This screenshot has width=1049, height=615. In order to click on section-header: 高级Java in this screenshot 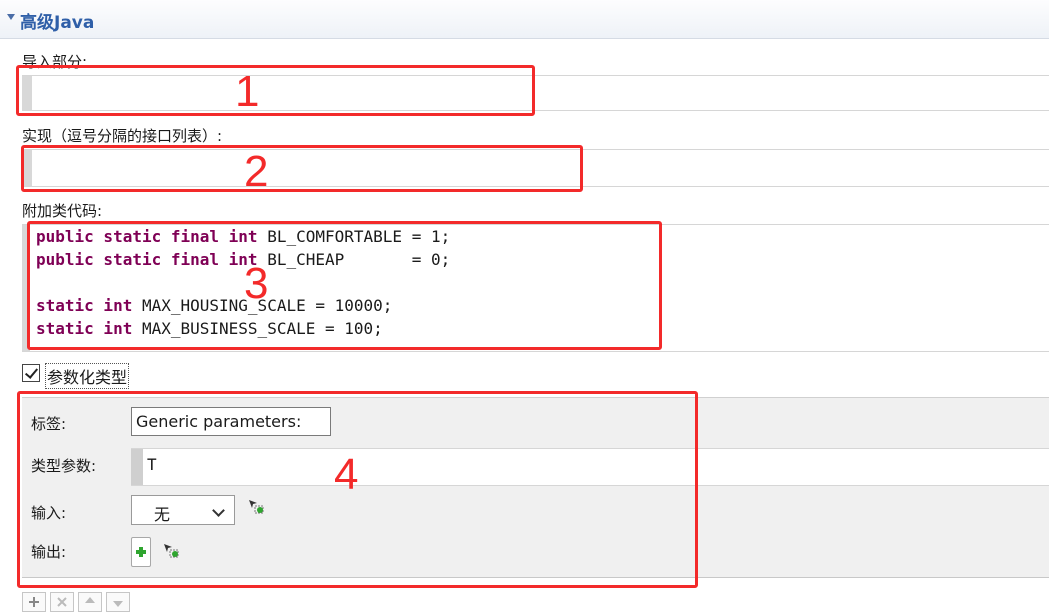, I will do `click(524, 19)`.